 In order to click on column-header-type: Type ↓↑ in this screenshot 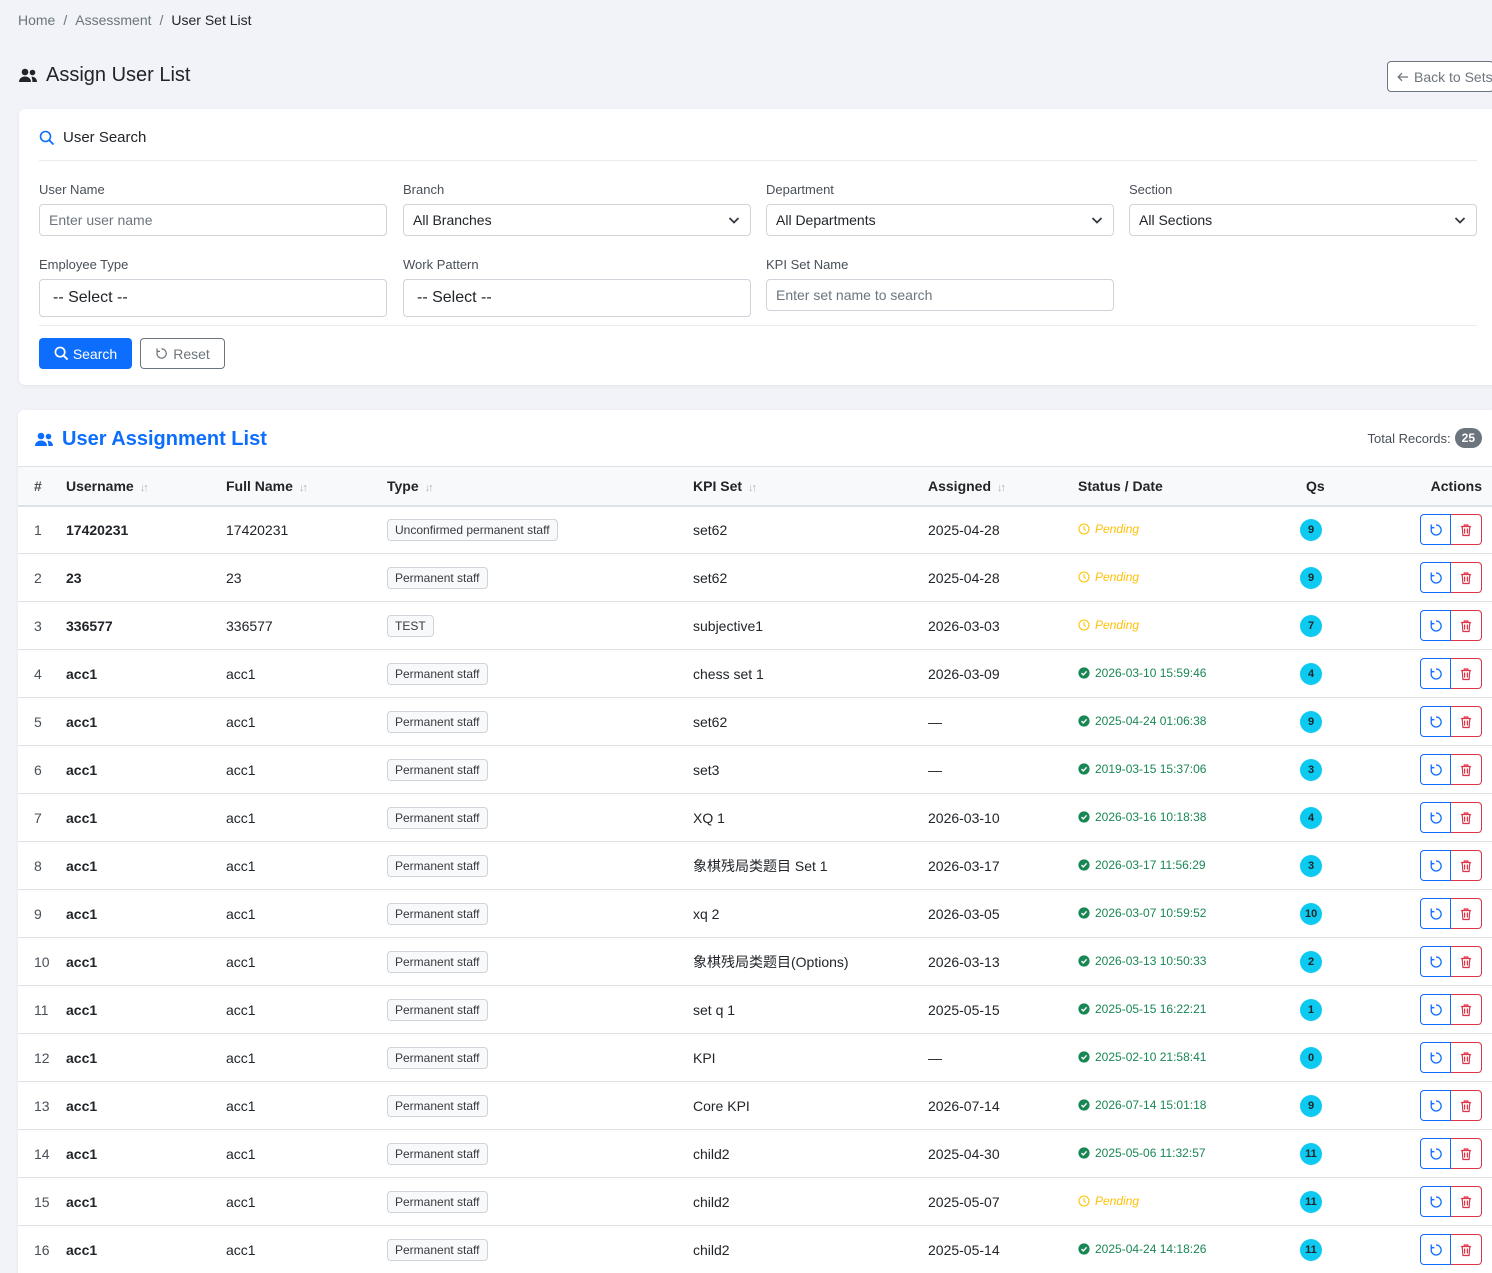, I will do `click(540, 486)`.